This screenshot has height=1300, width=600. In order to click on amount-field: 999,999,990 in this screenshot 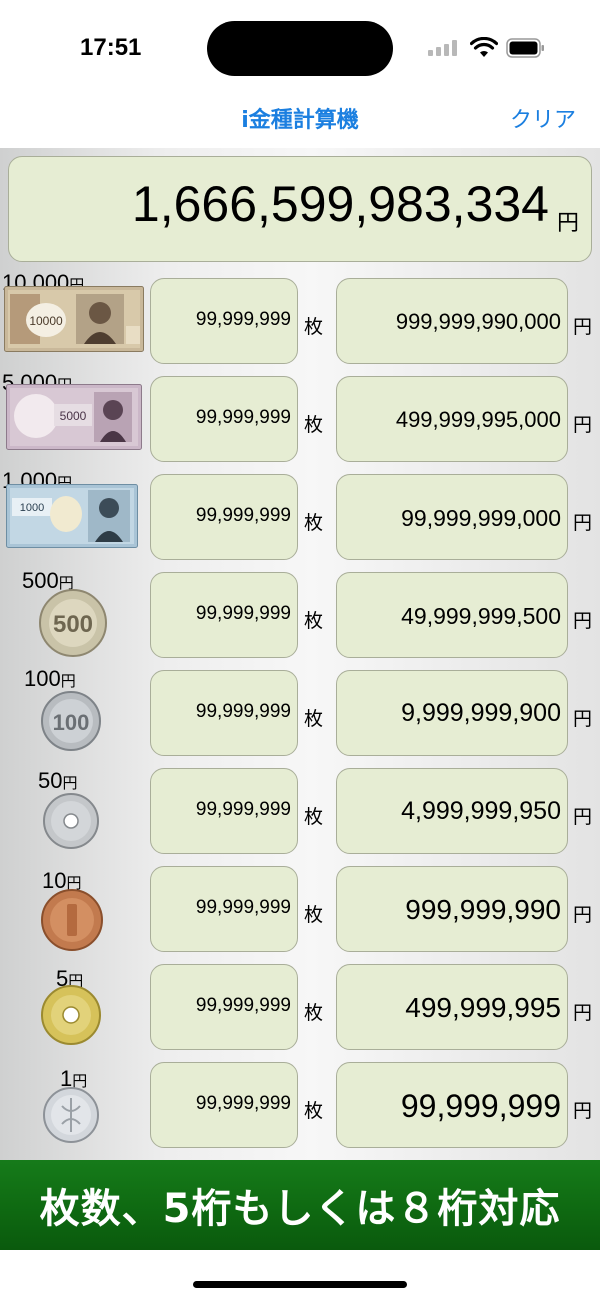, I will do `click(452, 909)`.